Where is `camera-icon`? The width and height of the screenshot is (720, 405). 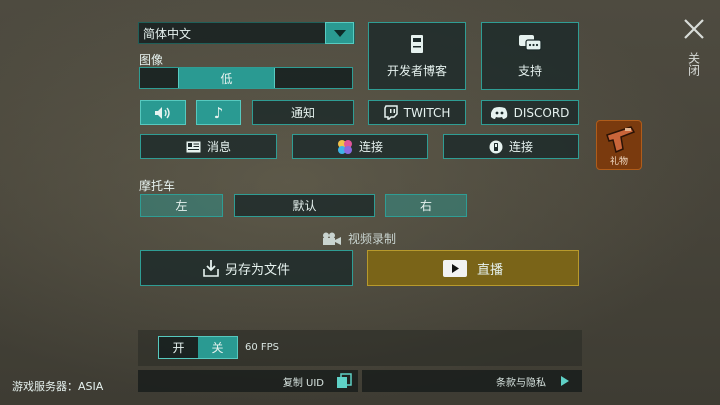 camera-icon is located at coordinates (332, 238).